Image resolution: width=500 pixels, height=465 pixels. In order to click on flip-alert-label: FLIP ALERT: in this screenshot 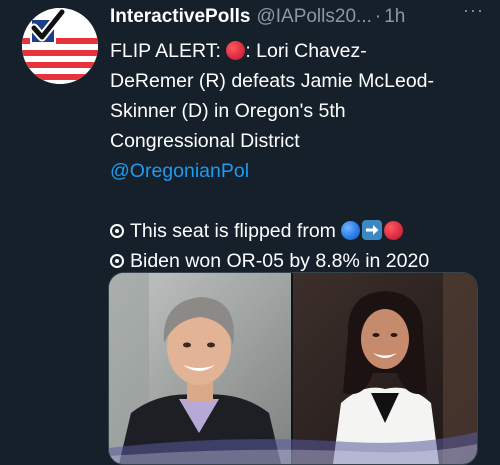, I will do `click(168, 51)`.